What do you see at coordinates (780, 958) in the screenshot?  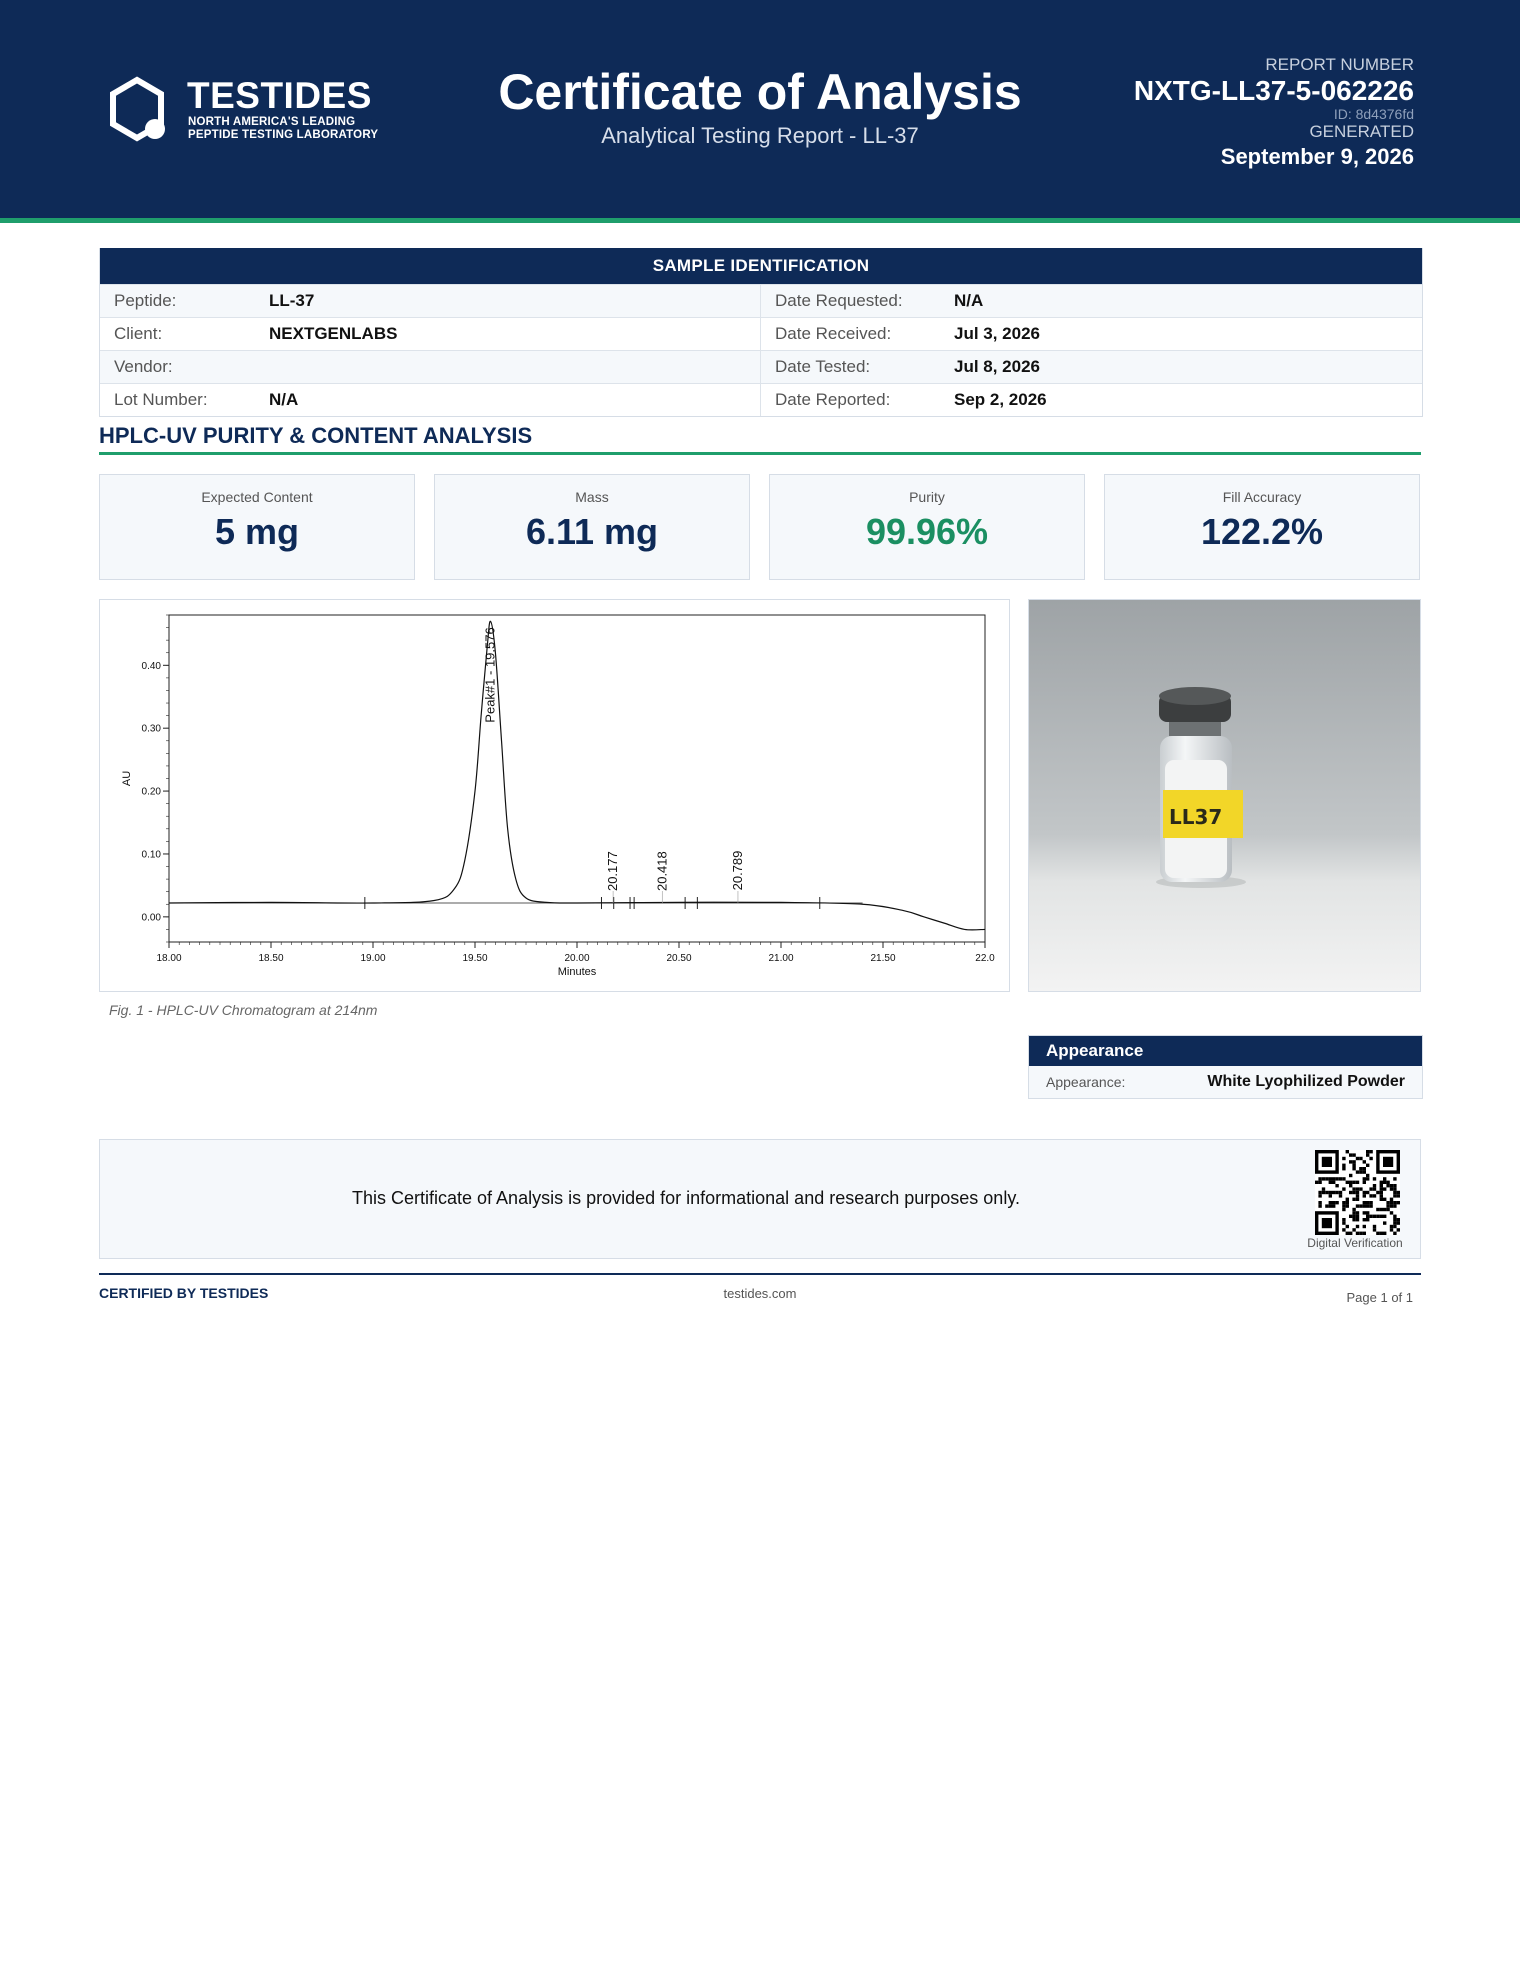 I see `x-tick-label: 21.00` at bounding box center [780, 958].